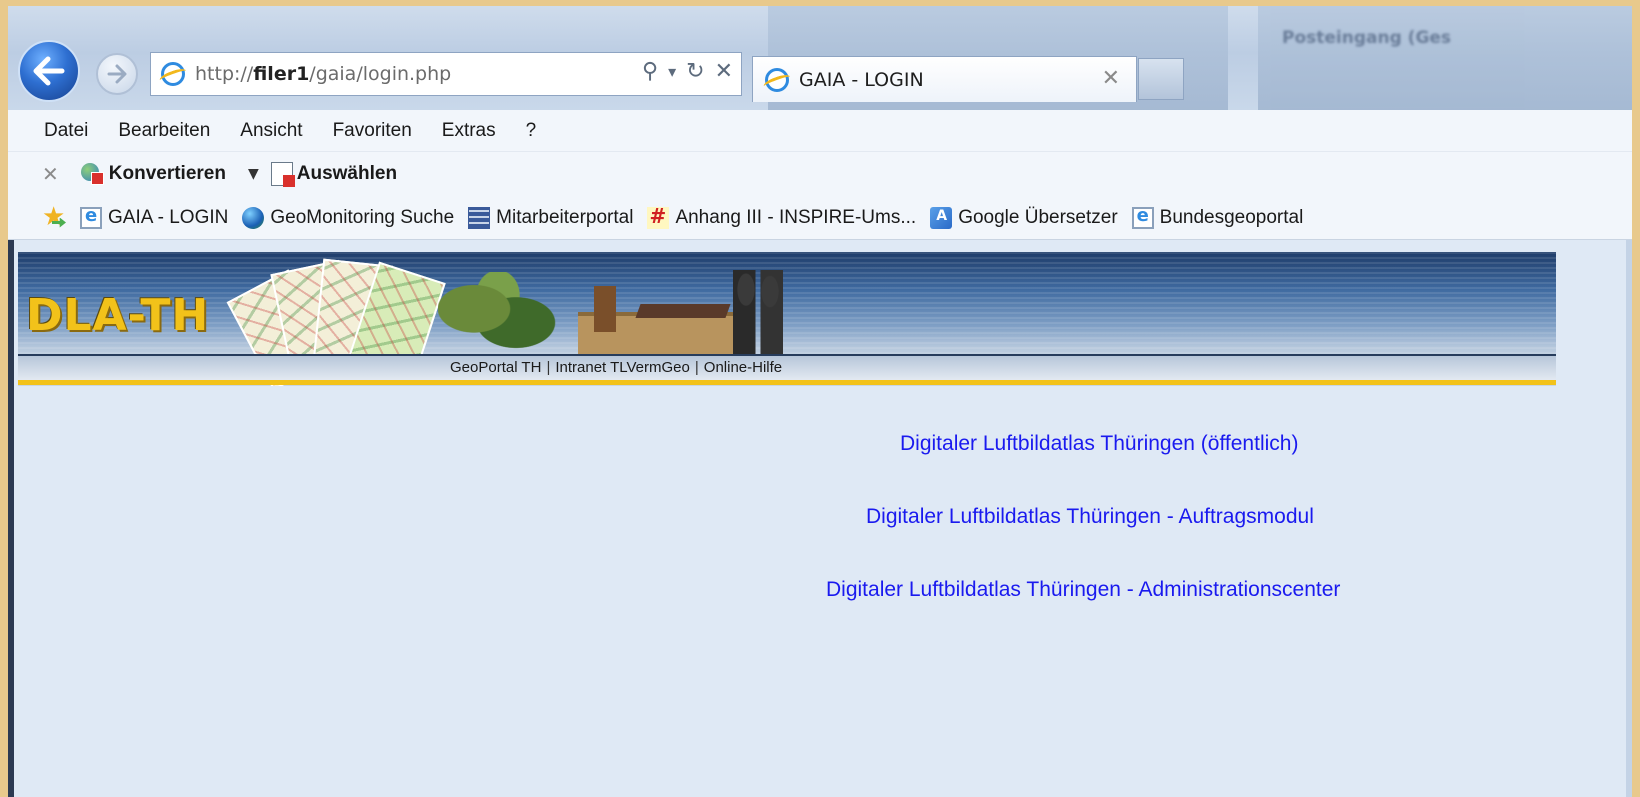 The image size is (1640, 797). What do you see at coordinates (479, 217) in the screenshot?
I see `portal-icon` at bounding box center [479, 217].